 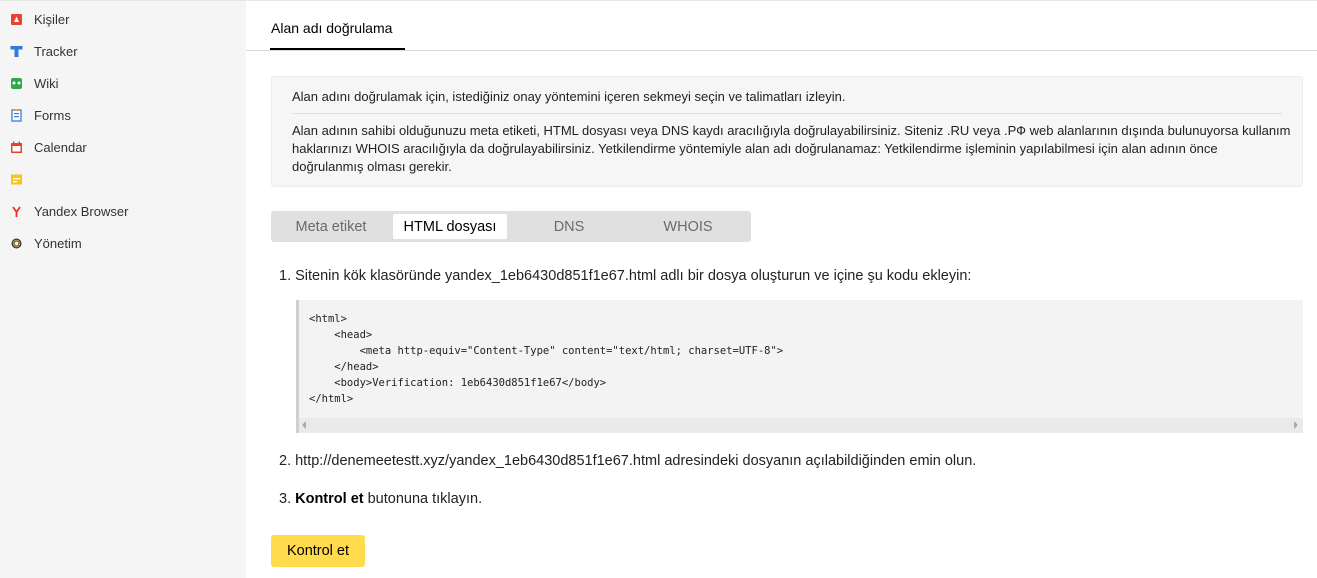 What do you see at coordinates (801, 425) in the screenshot?
I see `horizontal-scrollbar` at bounding box center [801, 425].